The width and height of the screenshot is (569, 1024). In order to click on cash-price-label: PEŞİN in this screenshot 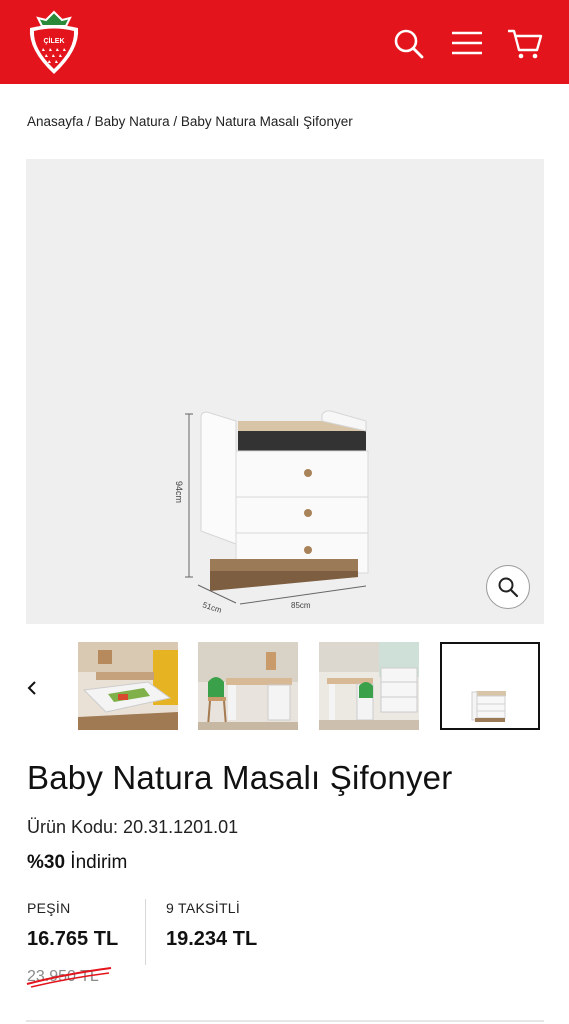, I will do `click(49, 908)`.